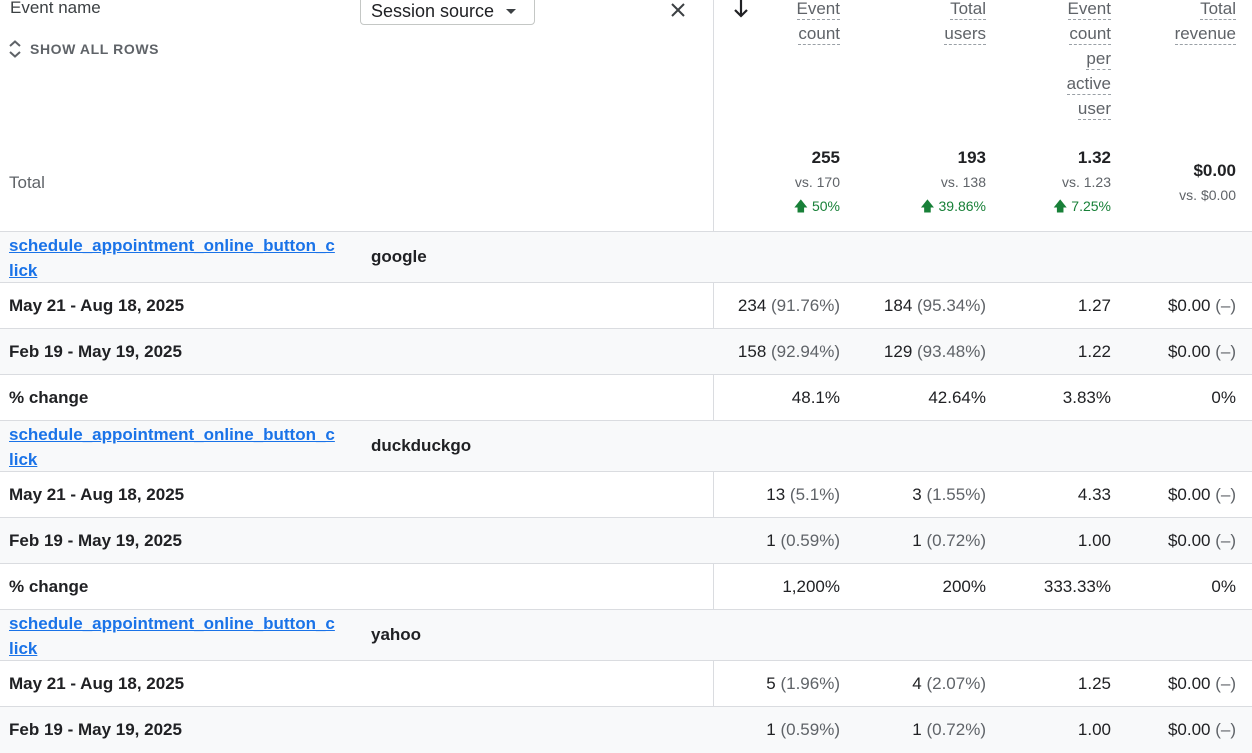  What do you see at coordinates (1094, 157) in the screenshot?
I see `total-value: 1.32` at bounding box center [1094, 157].